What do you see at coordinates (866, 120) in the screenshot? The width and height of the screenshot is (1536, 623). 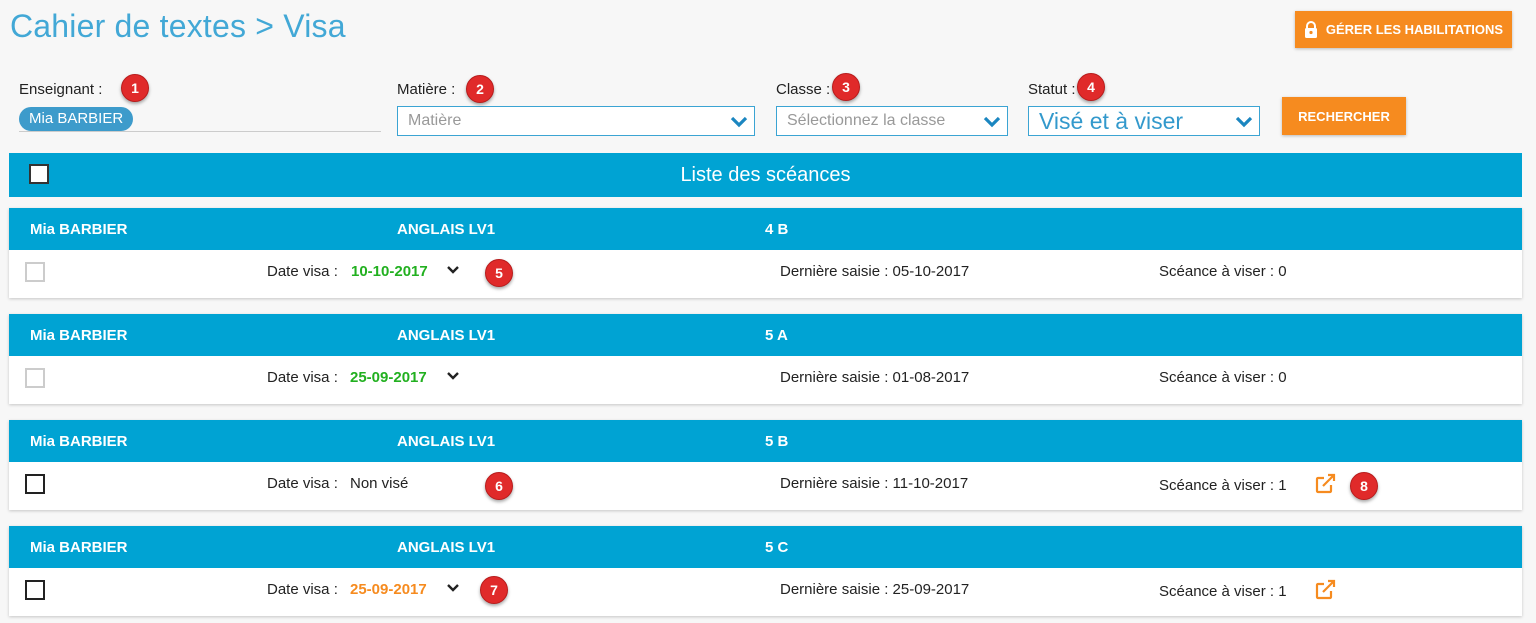 I see `class-select-placeholder: Sélectionnez la classe` at bounding box center [866, 120].